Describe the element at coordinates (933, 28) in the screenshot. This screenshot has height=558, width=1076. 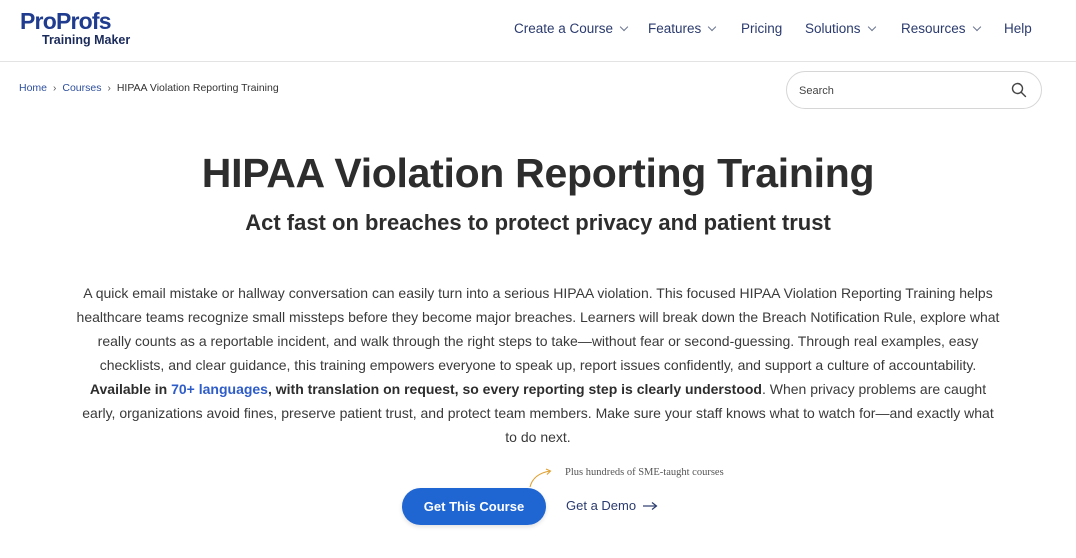
I see `nav-label: Resources` at that location.